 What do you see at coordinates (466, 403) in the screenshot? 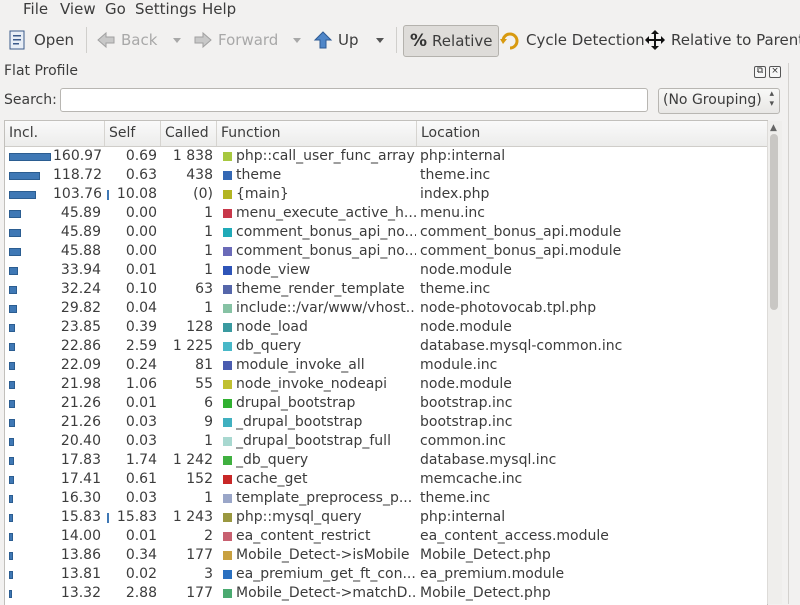
I see `location-cell: bootstrap.inc` at bounding box center [466, 403].